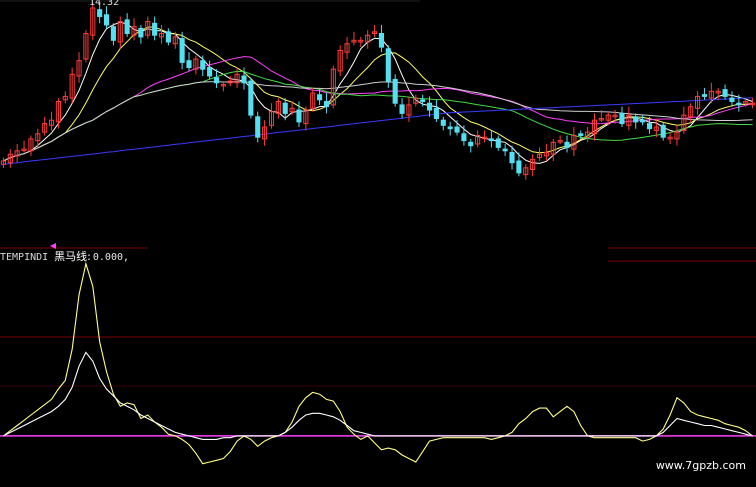 The width and height of the screenshot is (756, 487). Describe the element at coordinates (378, 131) in the screenshot. I see `ma-line-ma120` at that location.